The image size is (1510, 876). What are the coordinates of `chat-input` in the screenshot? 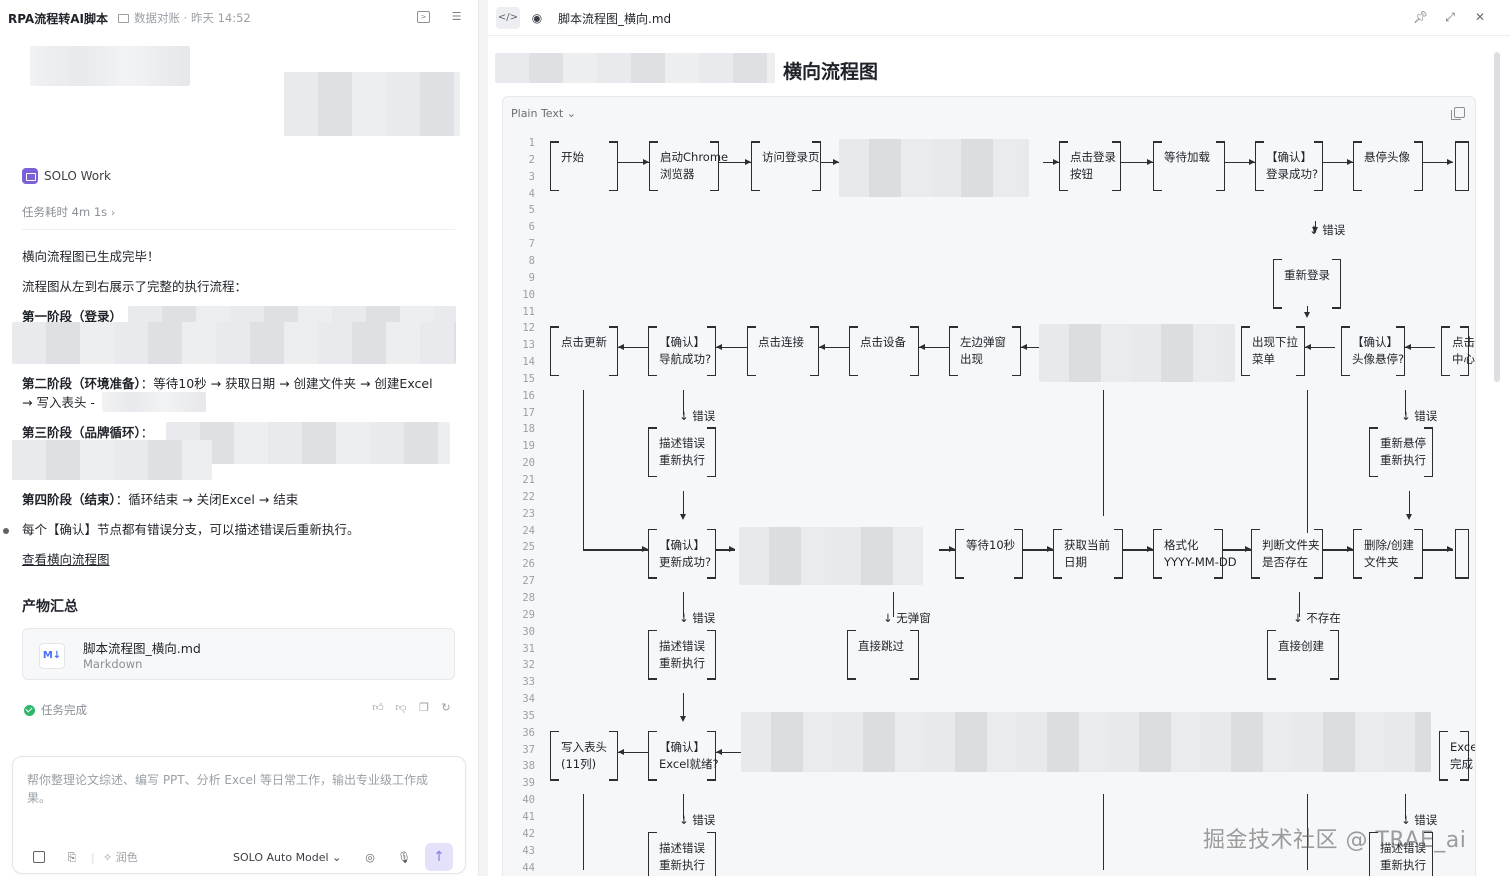 It's located at (237, 795).